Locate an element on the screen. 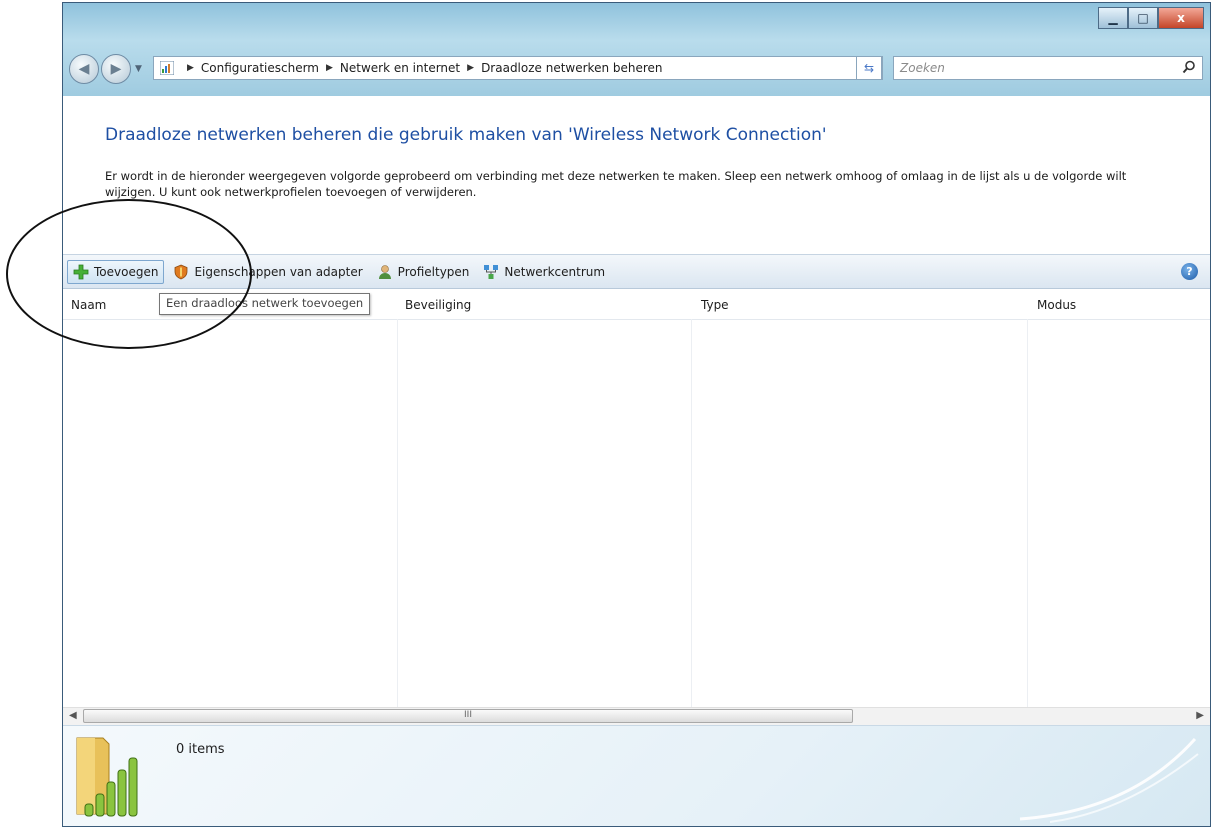  close-button: x is located at coordinates (1181, 18).